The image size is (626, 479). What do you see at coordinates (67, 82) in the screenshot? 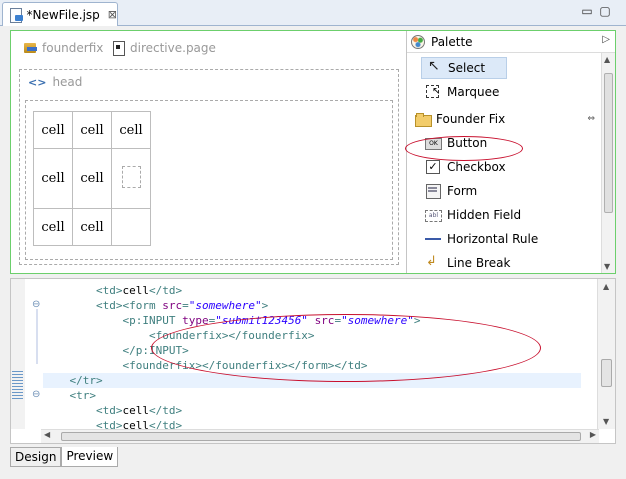
I see `head-text: head` at bounding box center [67, 82].